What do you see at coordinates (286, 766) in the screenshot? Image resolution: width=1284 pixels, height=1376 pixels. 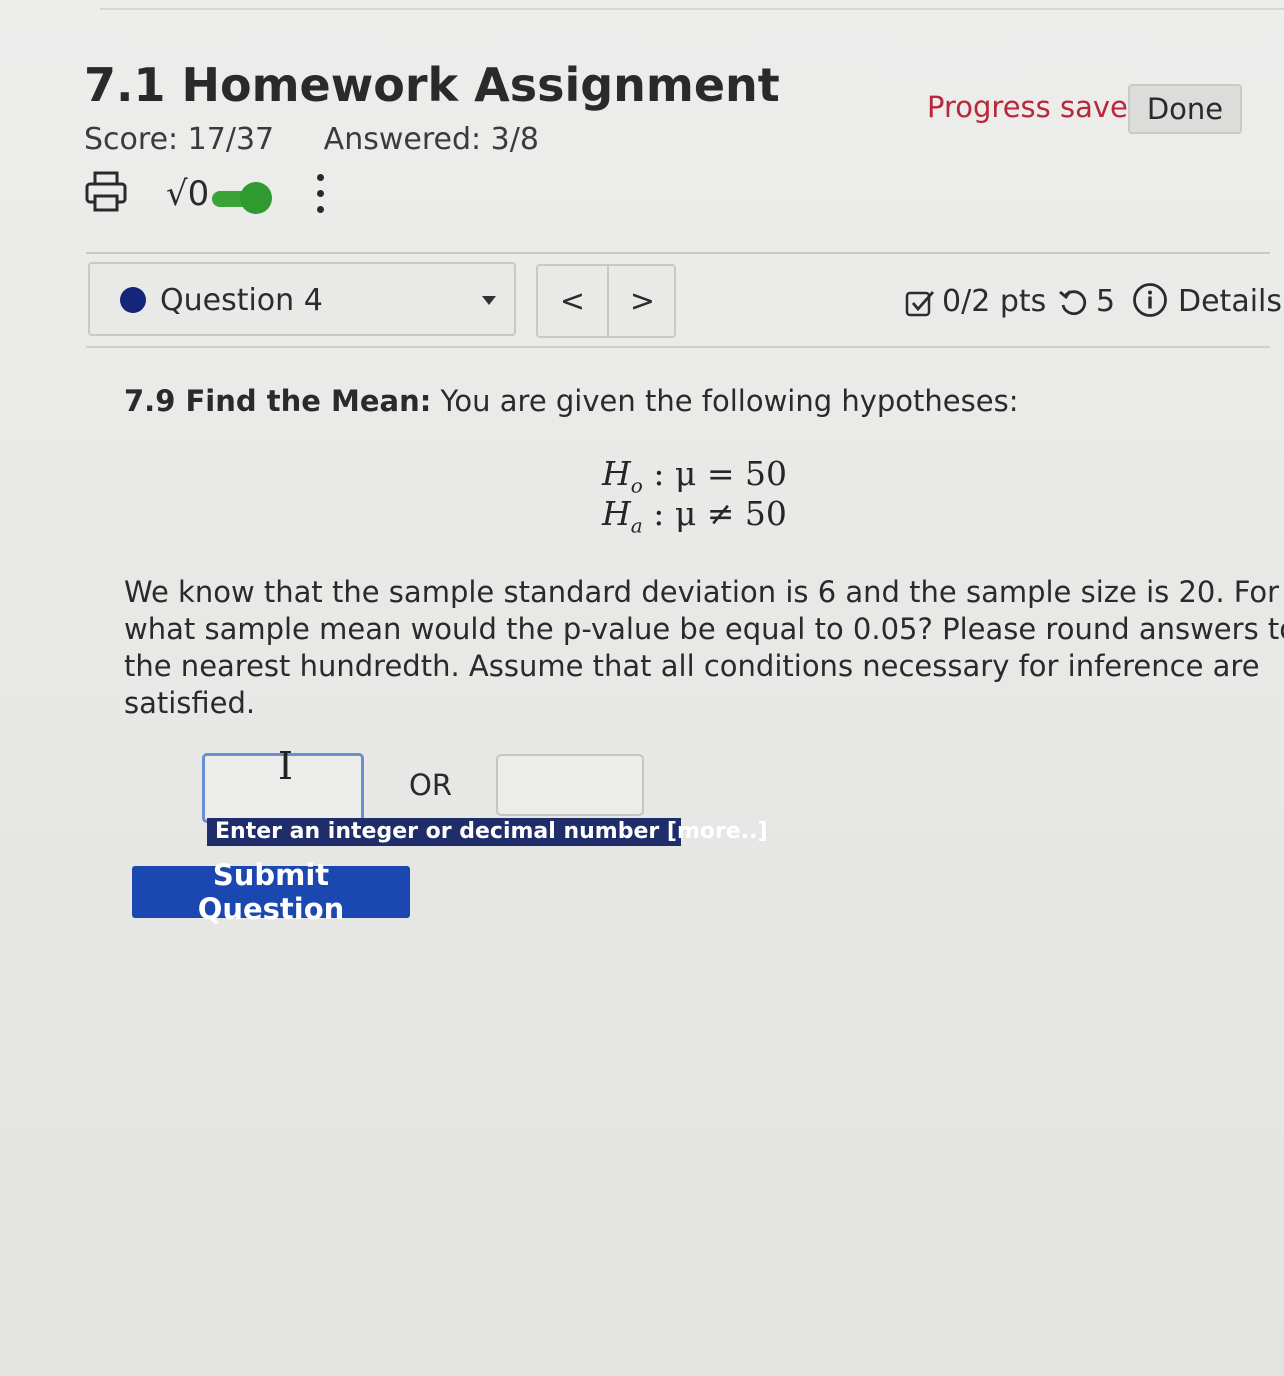 I see `text-cursor-icon: I` at bounding box center [286, 766].